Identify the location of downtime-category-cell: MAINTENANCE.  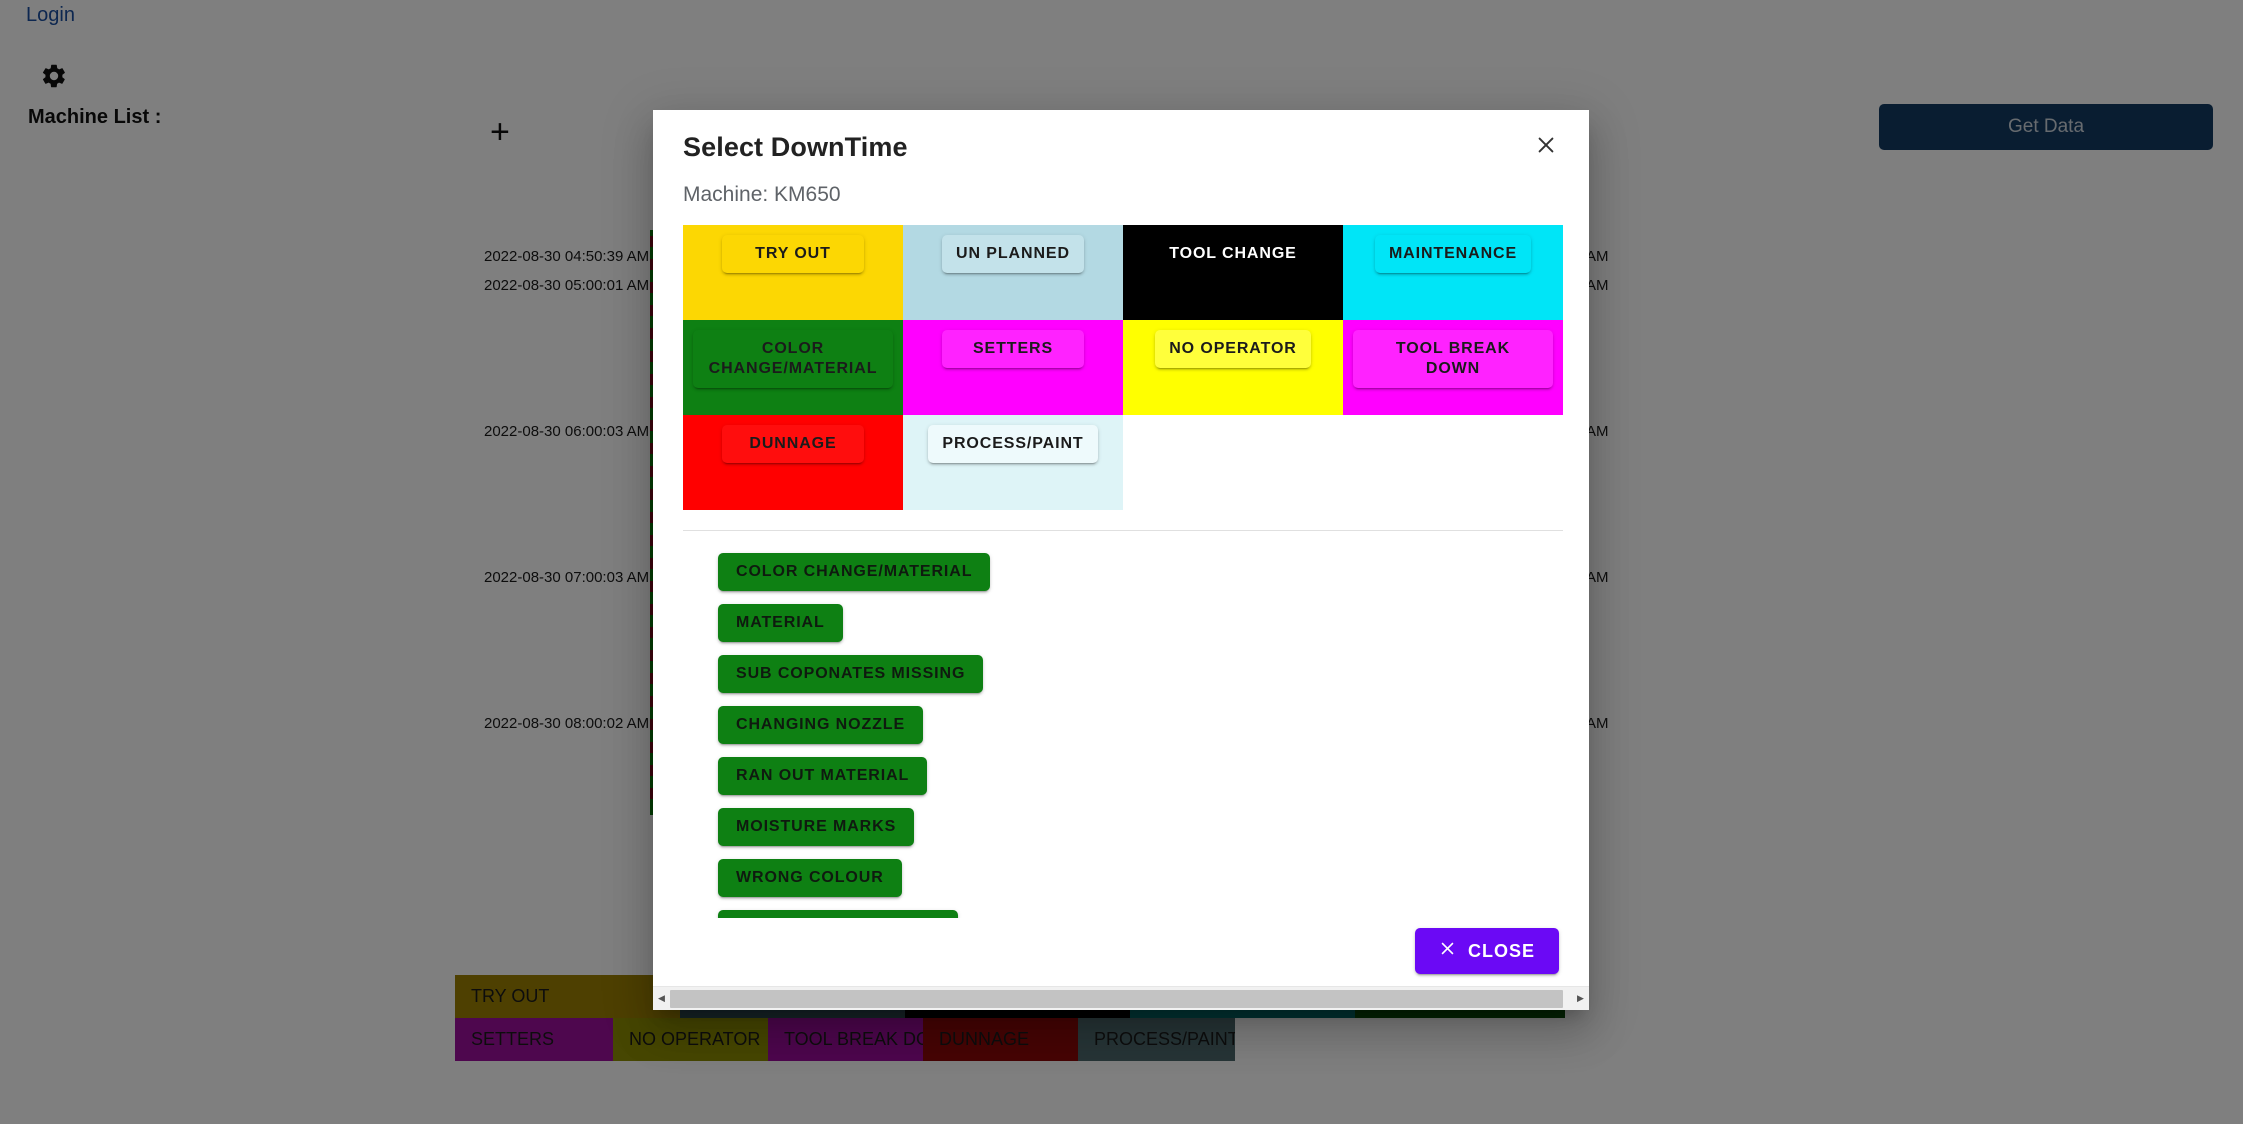
(1453, 272).